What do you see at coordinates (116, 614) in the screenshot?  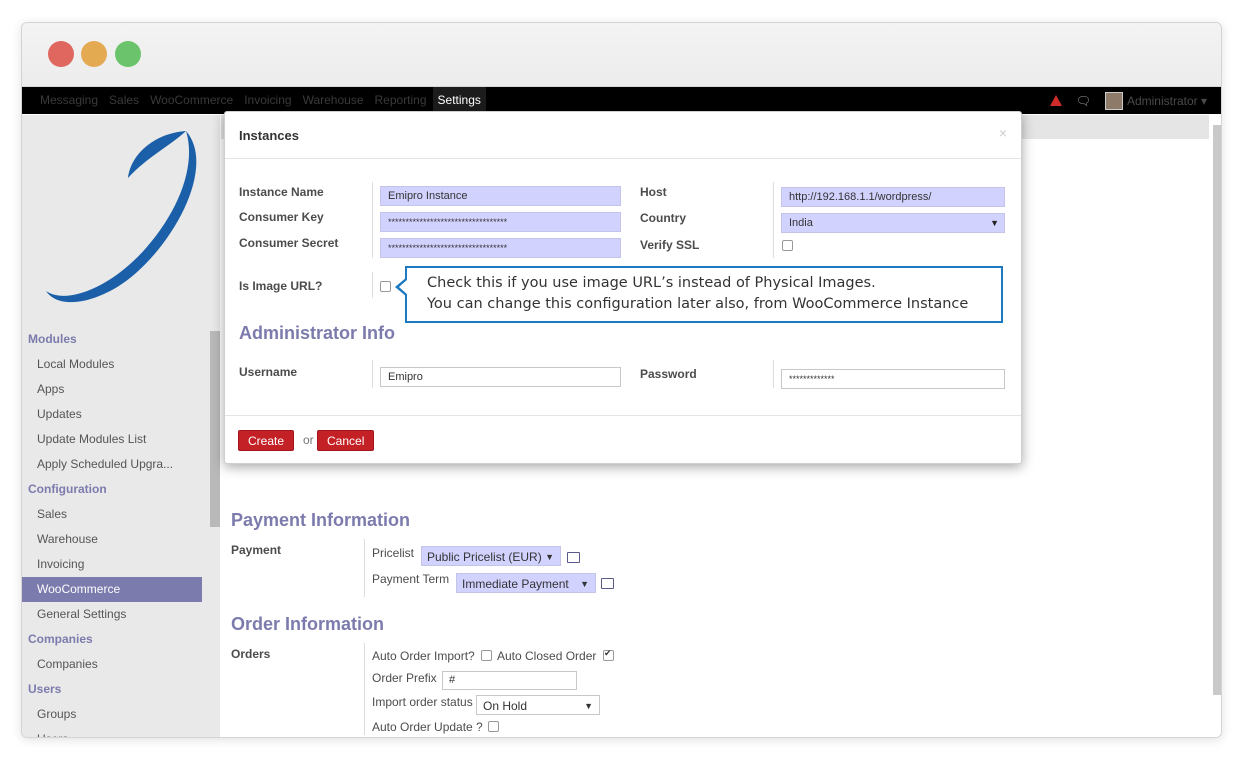 I see `sidebar-item-general-settings: General Settings` at bounding box center [116, 614].